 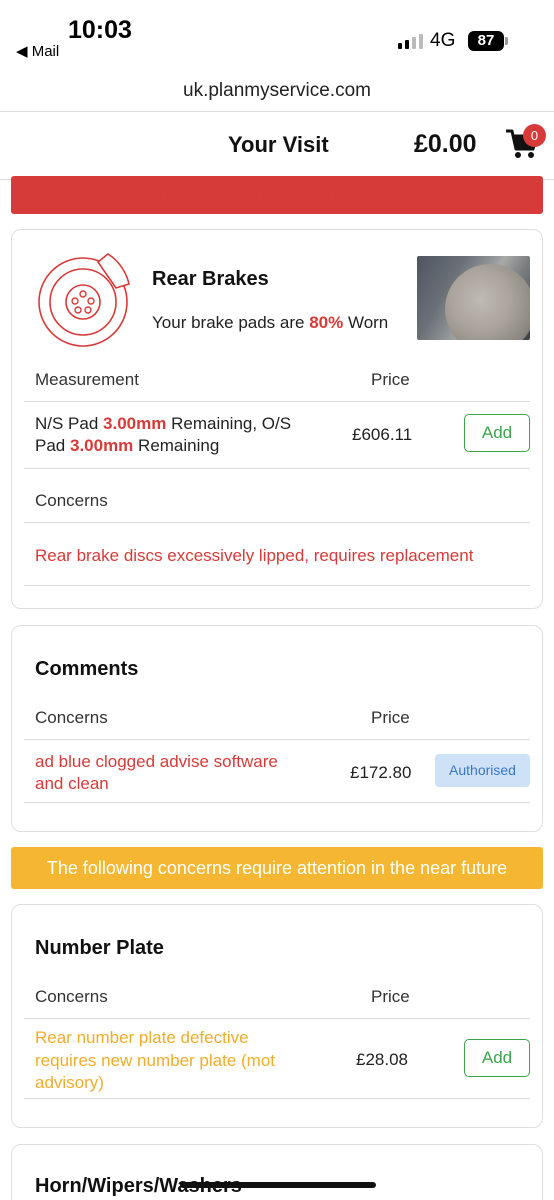 What do you see at coordinates (277, 91) in the screenshot?
I see `url-bar: uk.planmyservice.com` at bounding box center [277, 91].